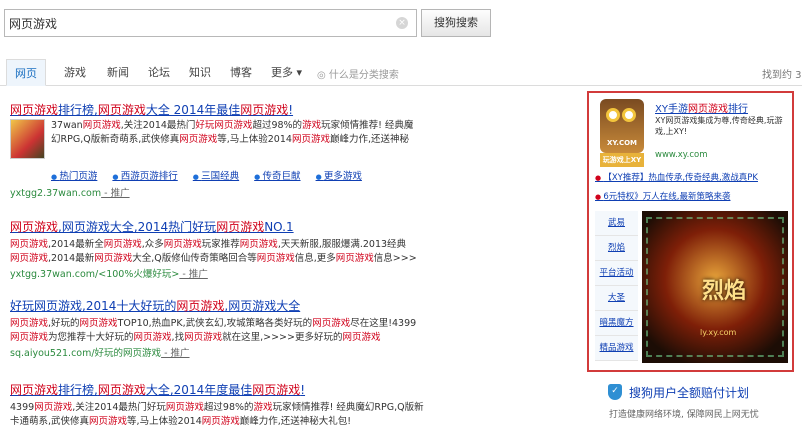 This screenshot has width=802, height=441. Describe the element at coordinates (27, 139) in the screenshot. I see `result-thumbnail` at that location.